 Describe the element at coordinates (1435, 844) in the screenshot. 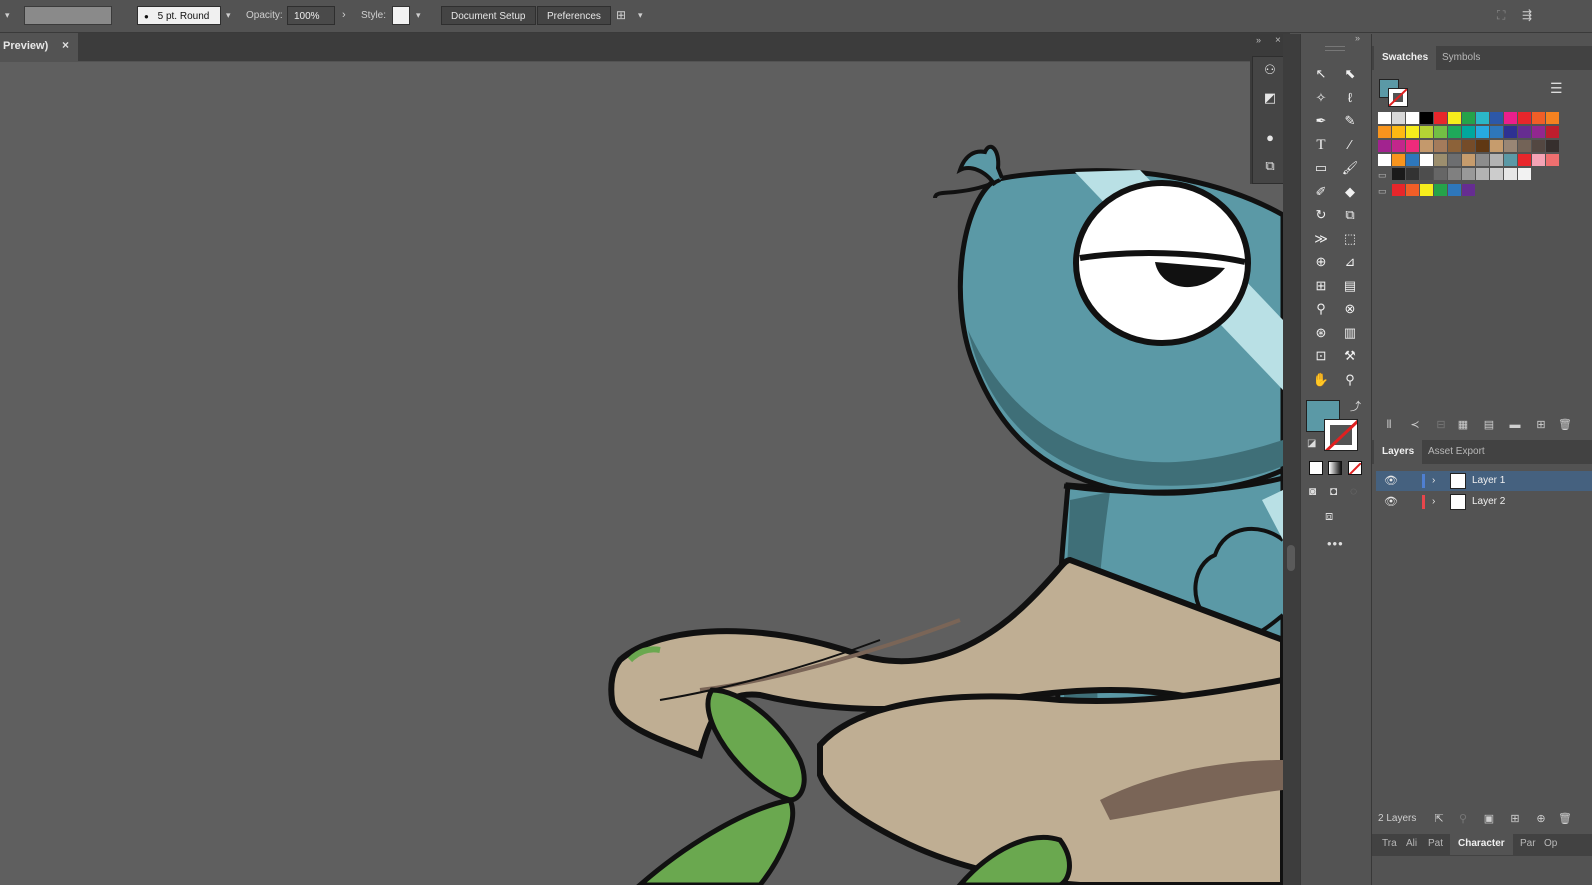

I see `tab-pathfinder: Pat` at that location.